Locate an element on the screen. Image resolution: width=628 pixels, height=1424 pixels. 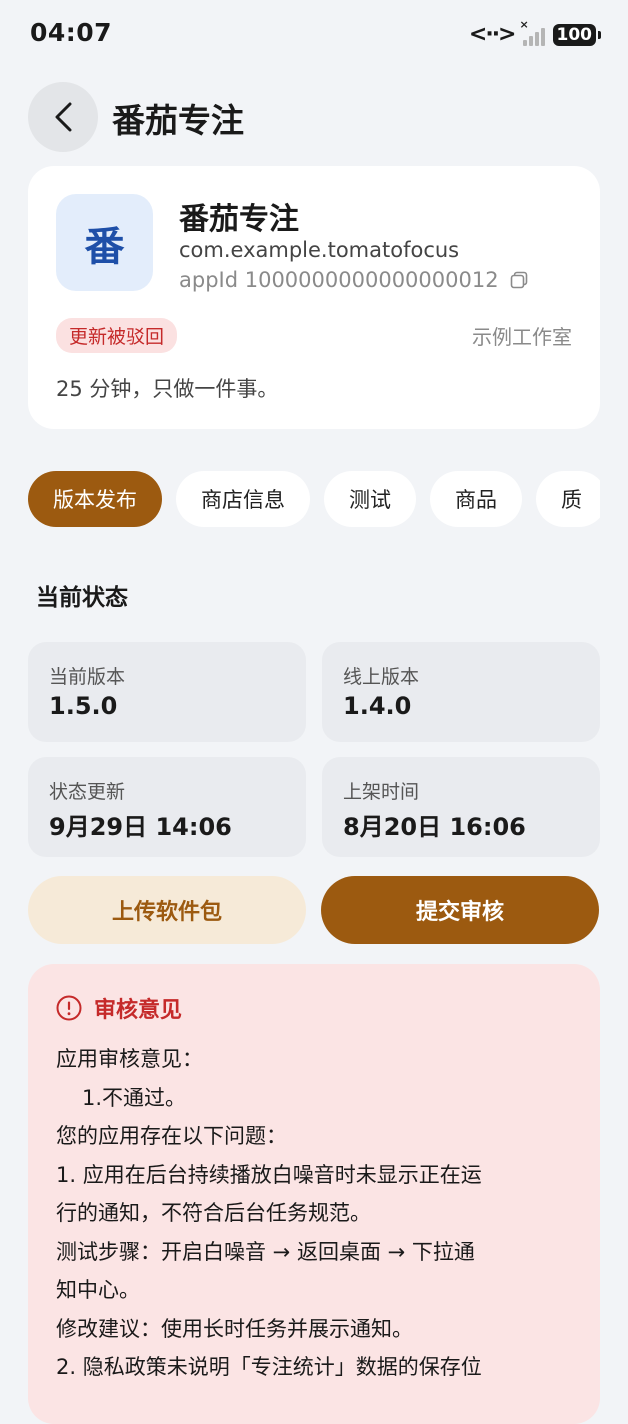
review-line: 修改建议：使用长时任务并展示通知。 is located at coordinates (234, 1328).